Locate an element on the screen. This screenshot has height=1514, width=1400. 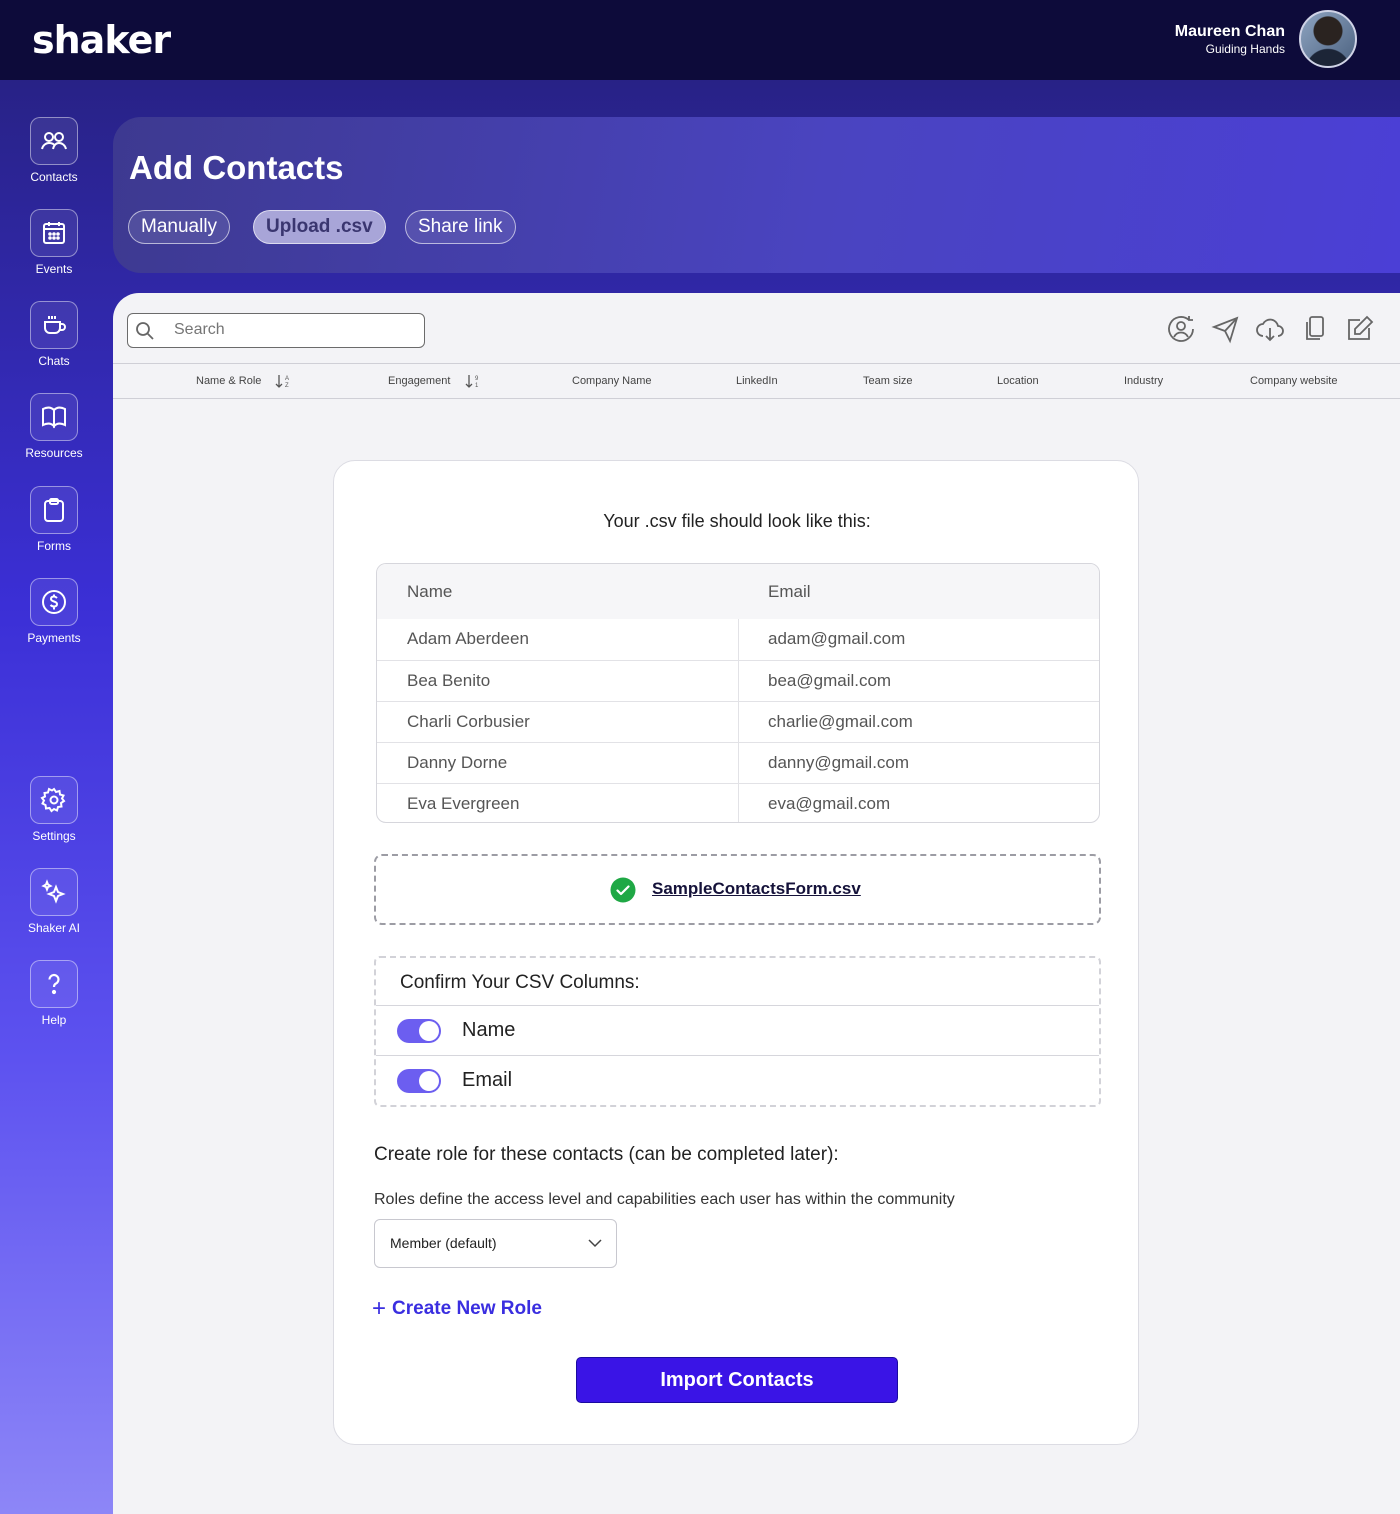
column-header-industry: Industry is located at coordinates (1143, 381).